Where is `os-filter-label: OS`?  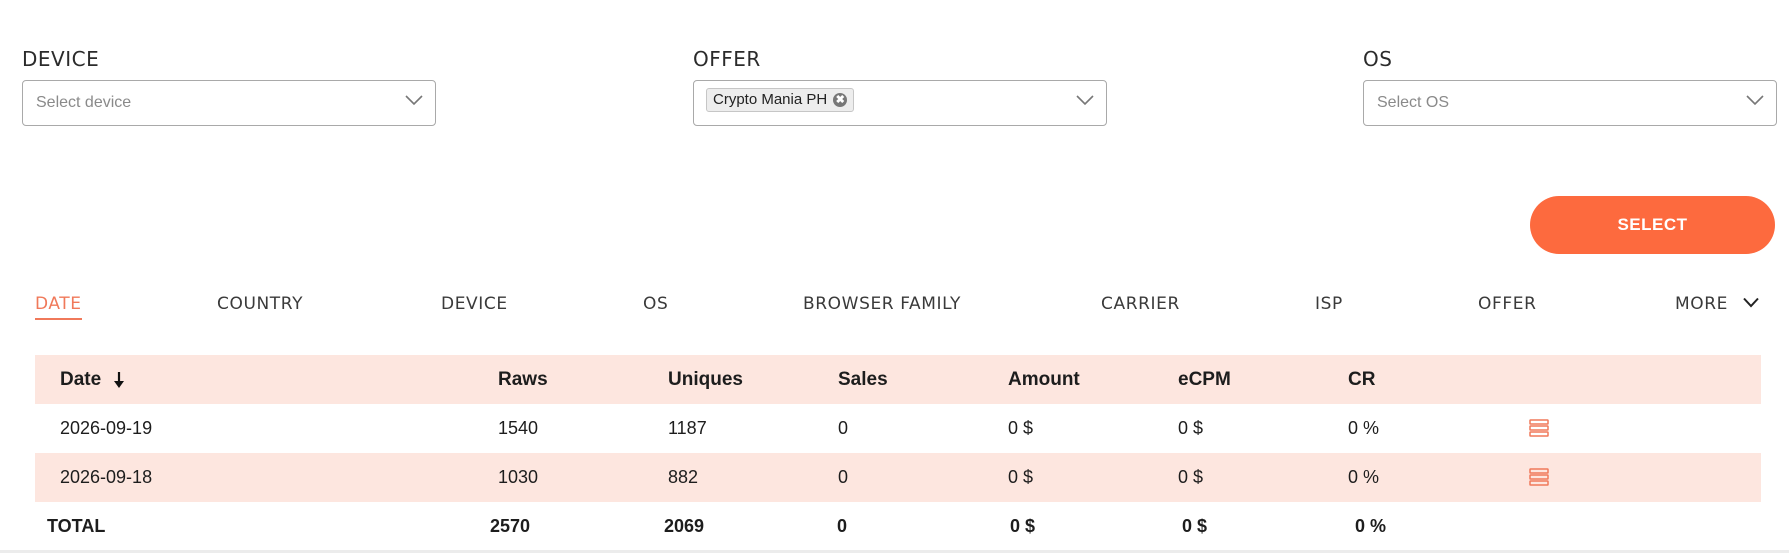
os-filter-label: OS is located at coordinates (1378, 59).